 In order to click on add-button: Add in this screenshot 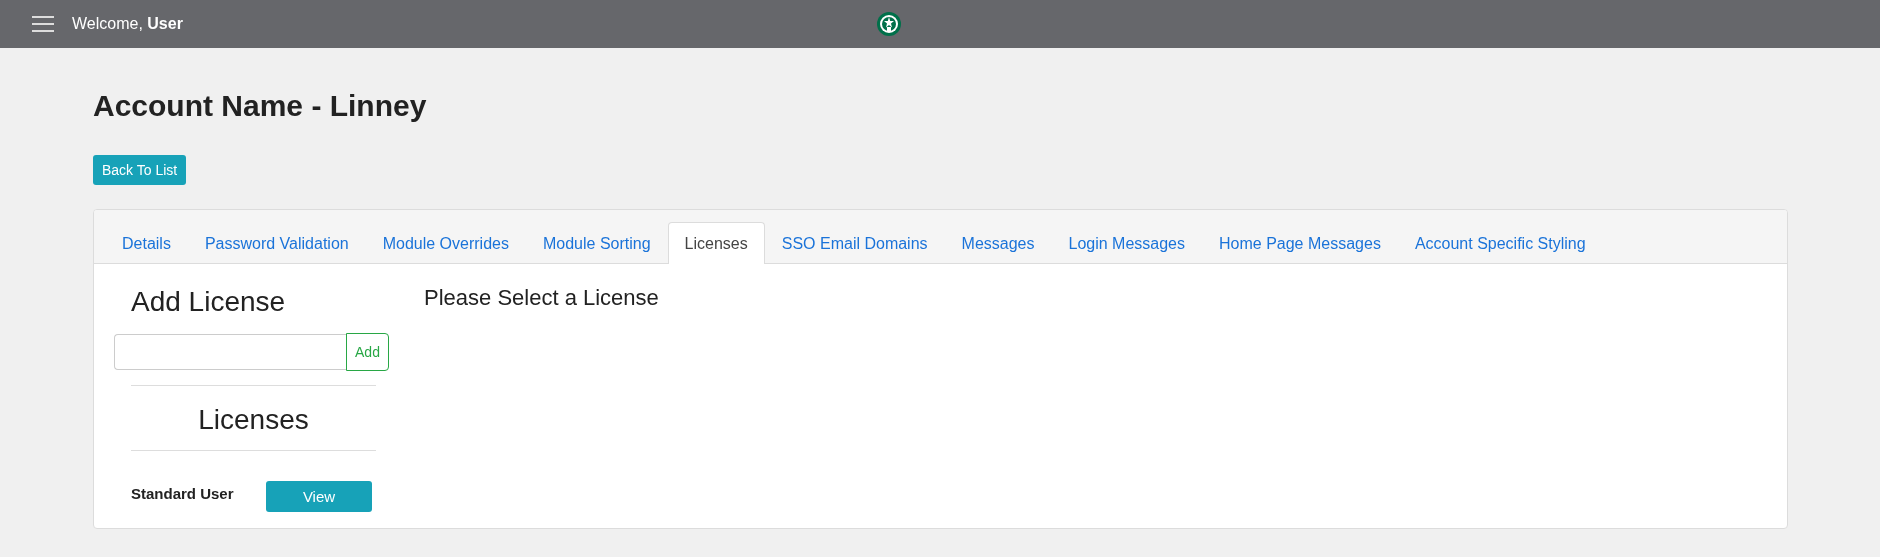, I will do `click(367, 352)`.